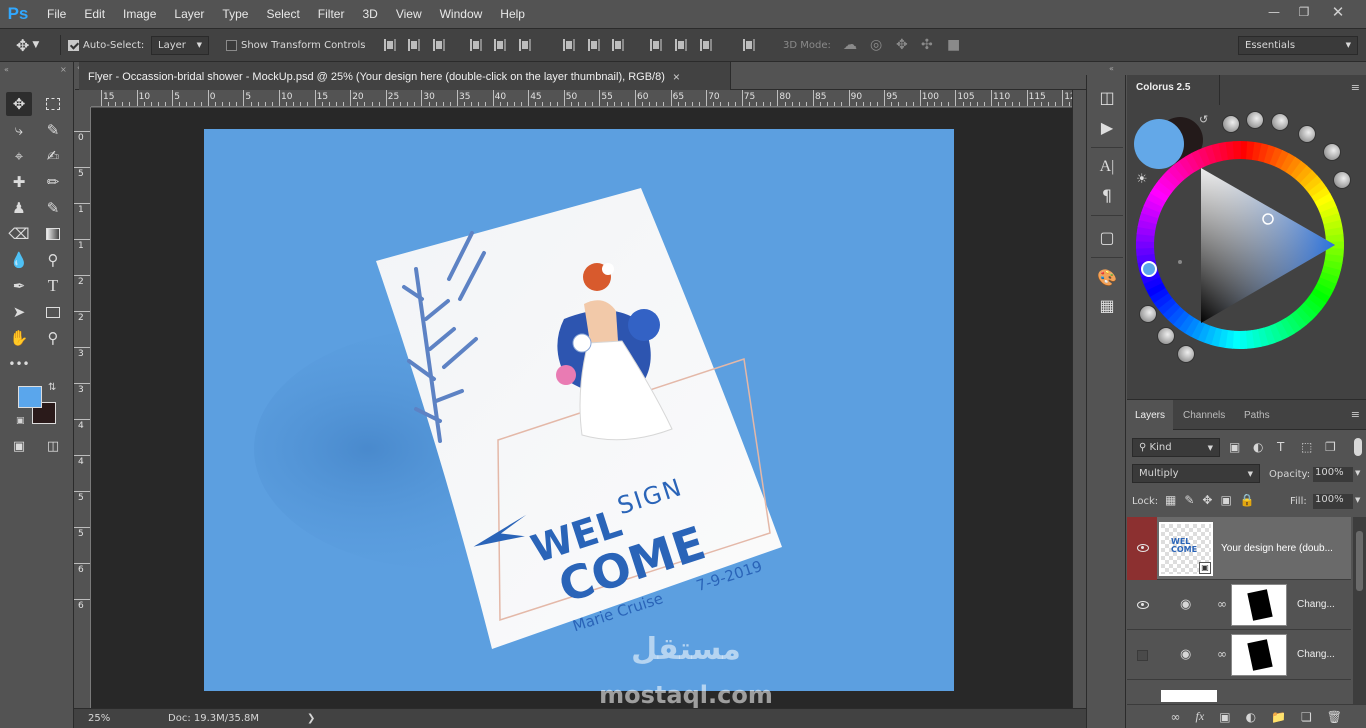 This screenshot has height=728, width=1366. I want to click on gradient-tool-icon, so click(53, 234).